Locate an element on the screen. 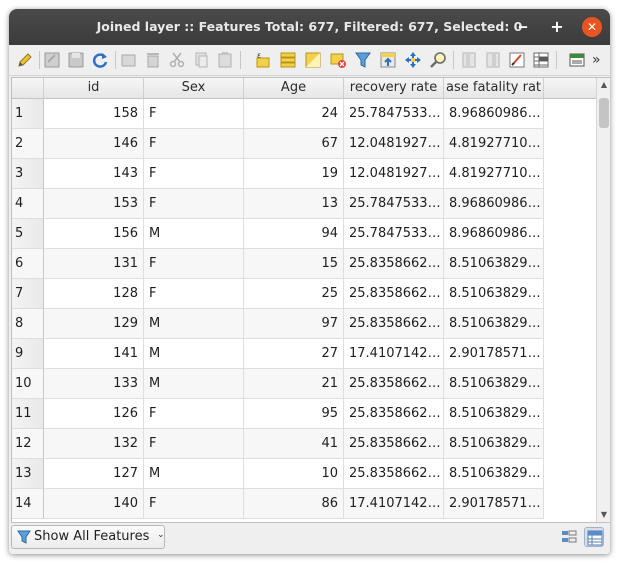 This screenshot has height=563, width=619. cell-age: 27 is located at coordinates (294, 354).